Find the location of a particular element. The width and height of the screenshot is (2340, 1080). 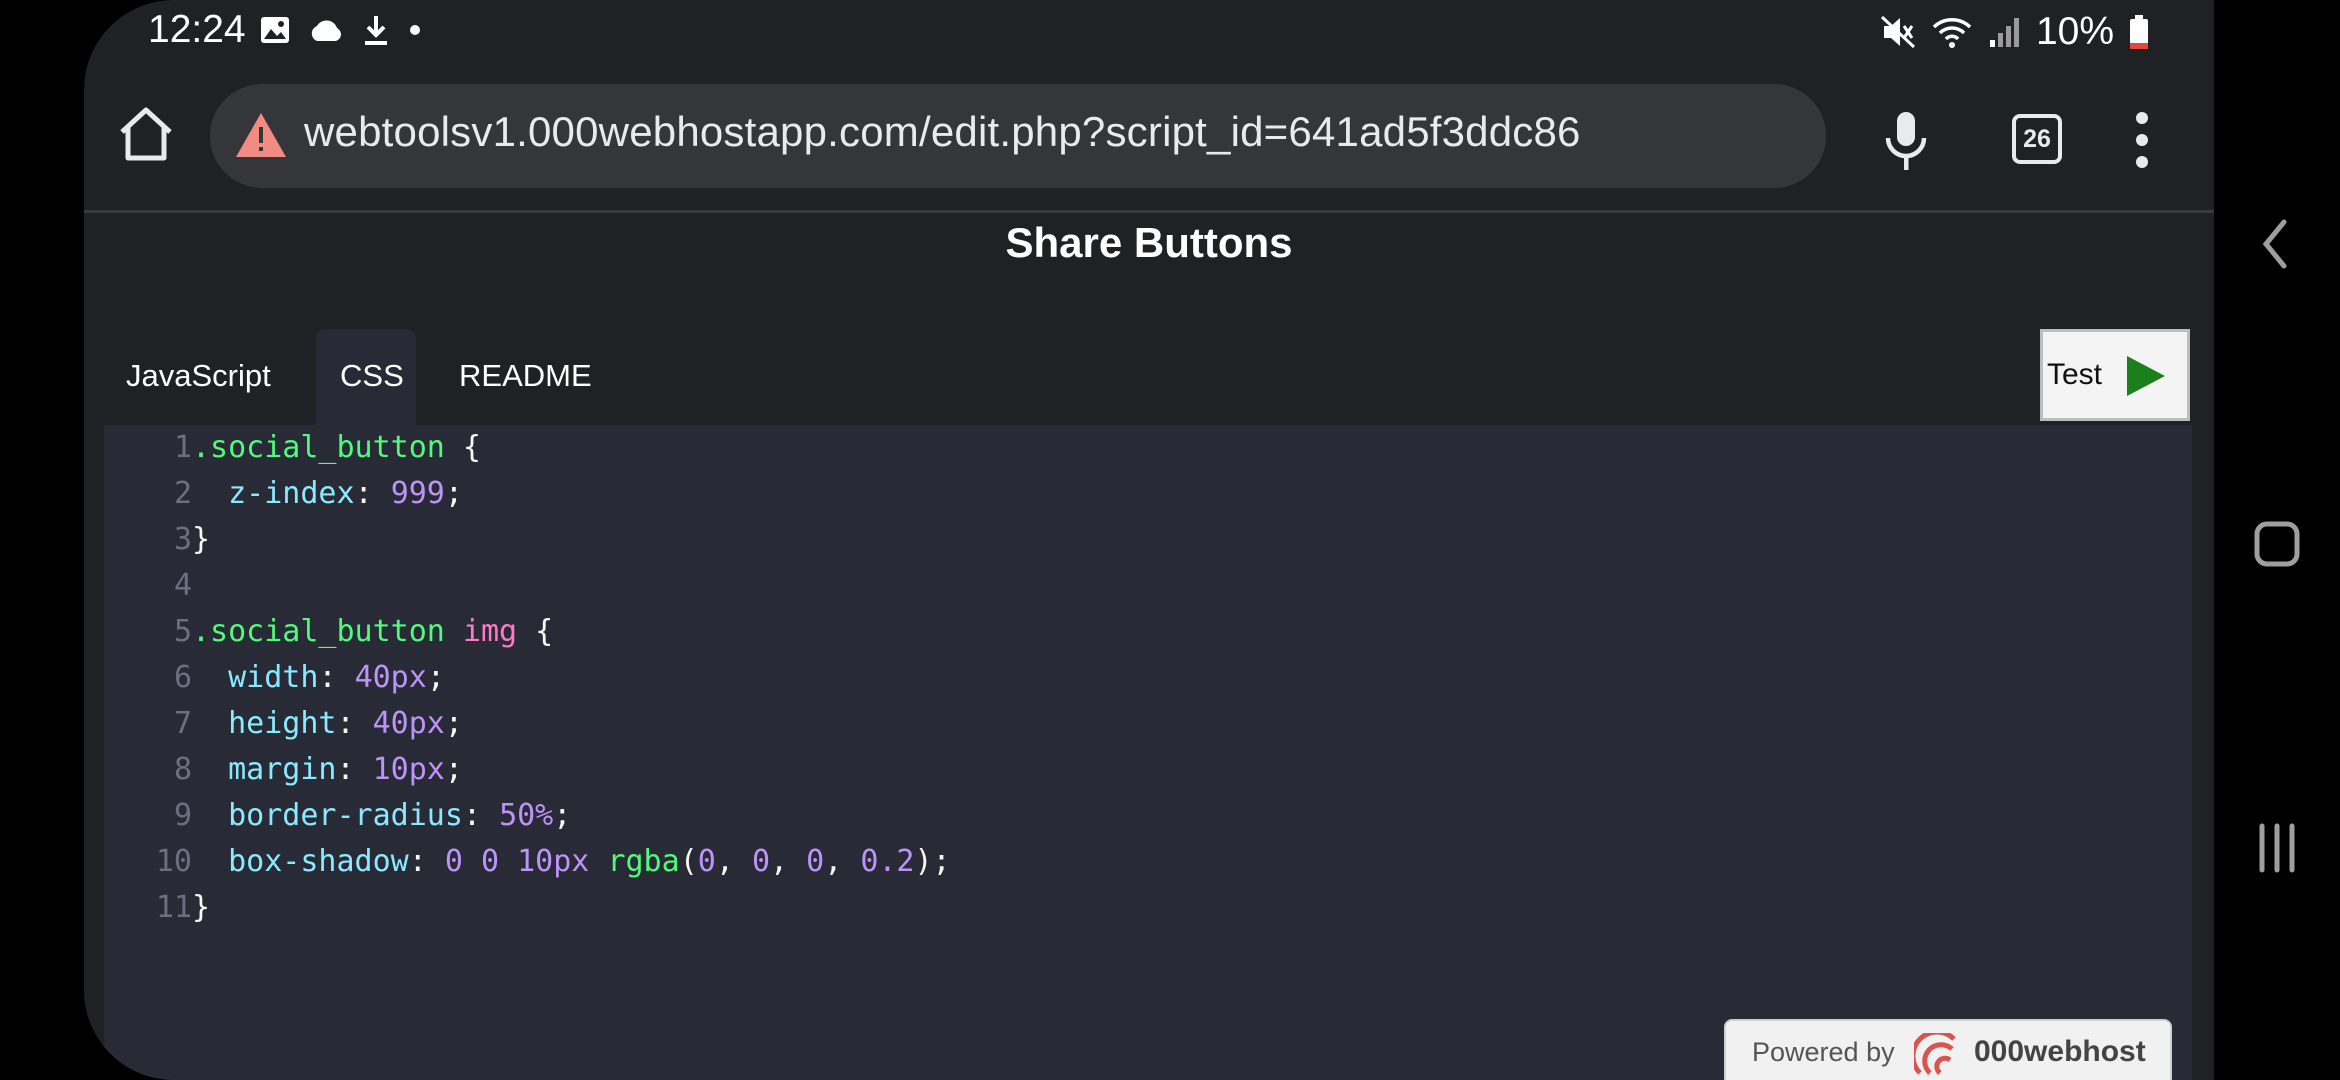

line-number: 8 is located at coordinates (182, 769).